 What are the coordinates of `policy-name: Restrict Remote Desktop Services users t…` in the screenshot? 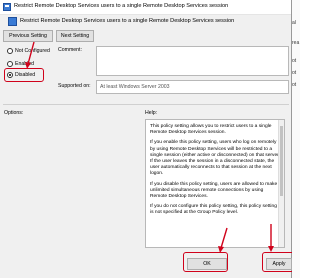 It's located at (127, 21).